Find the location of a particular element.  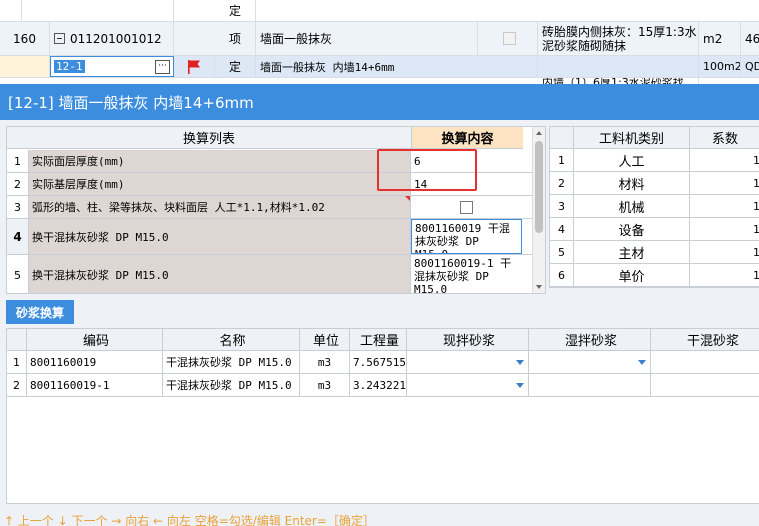

qty-cell: 3.243221 is located at coordinates (378, 385).